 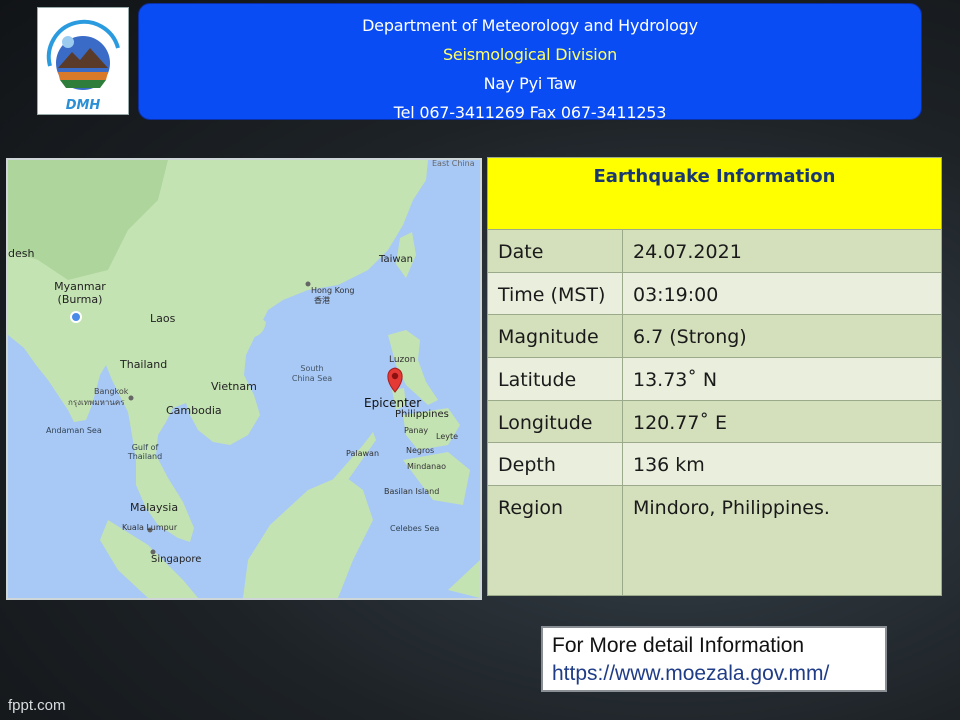 What do you see at coordinates (21, 253) in the screenshot?
I see `map-label-desh: desh` at bounding box center [21, 253].